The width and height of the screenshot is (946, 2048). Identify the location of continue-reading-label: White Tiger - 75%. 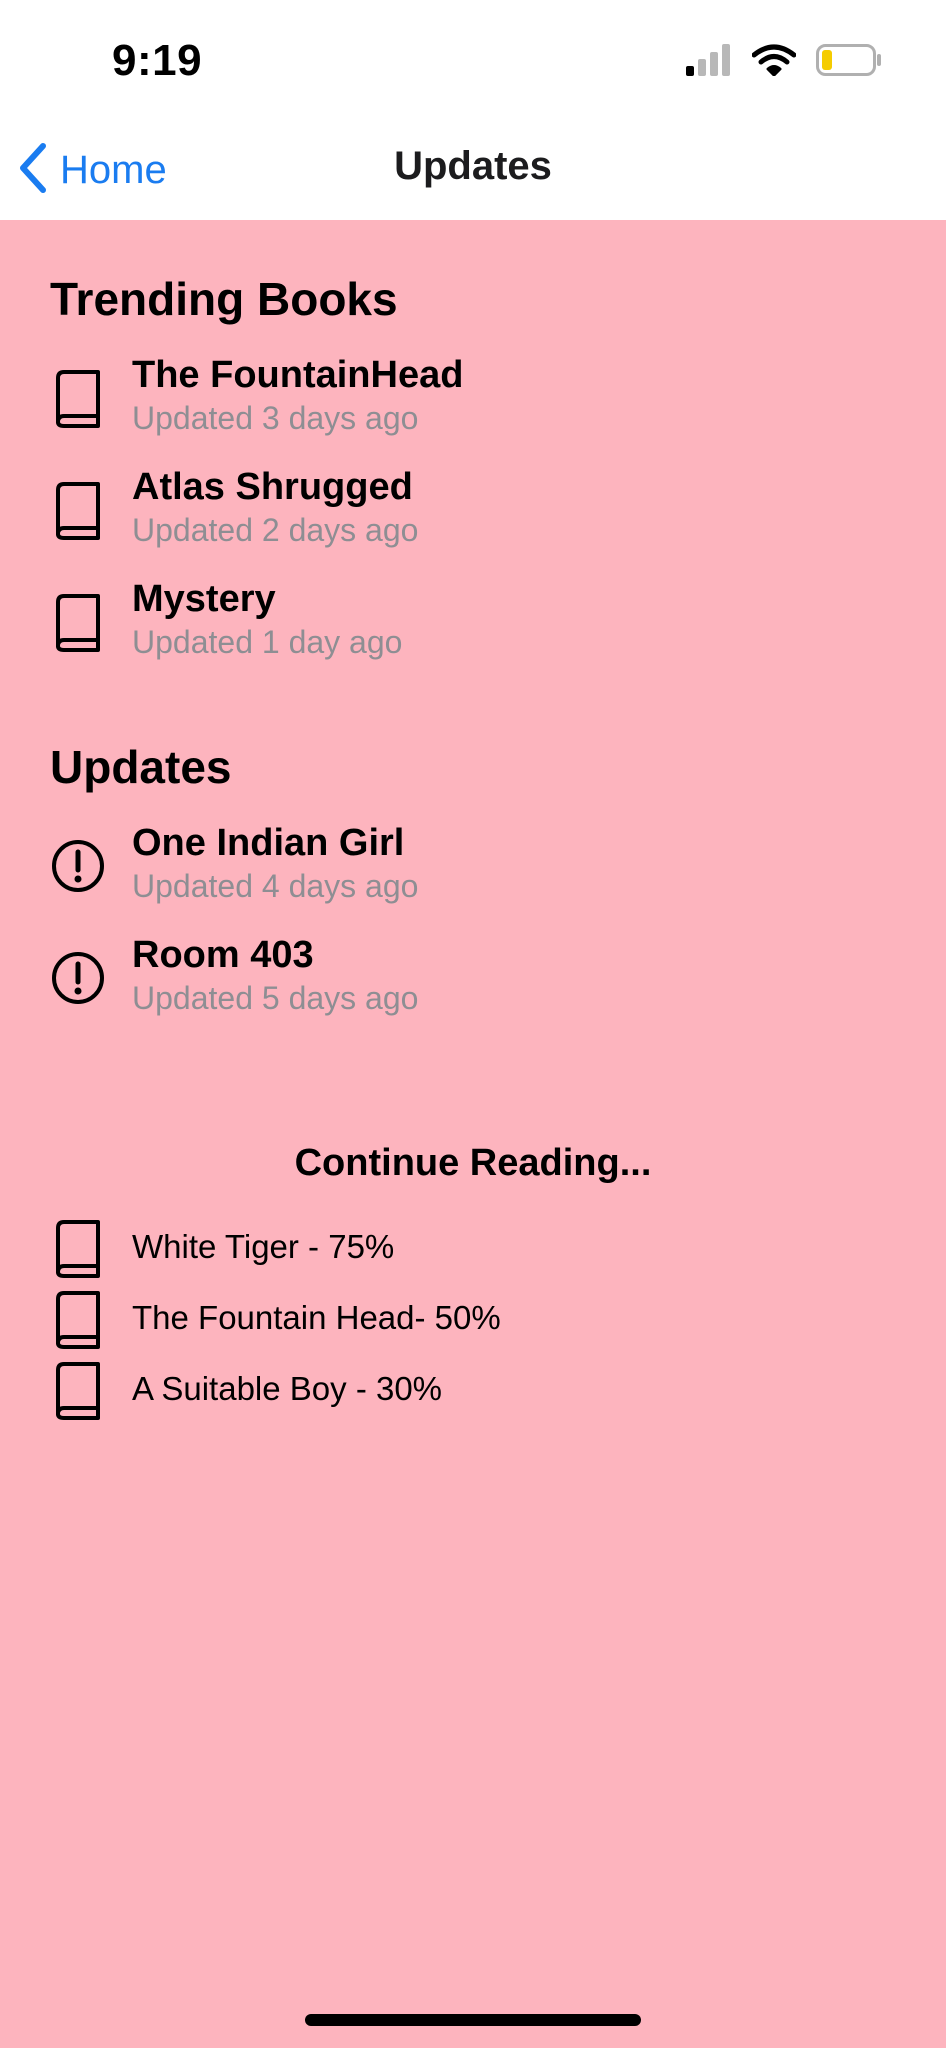
(263, 1246).